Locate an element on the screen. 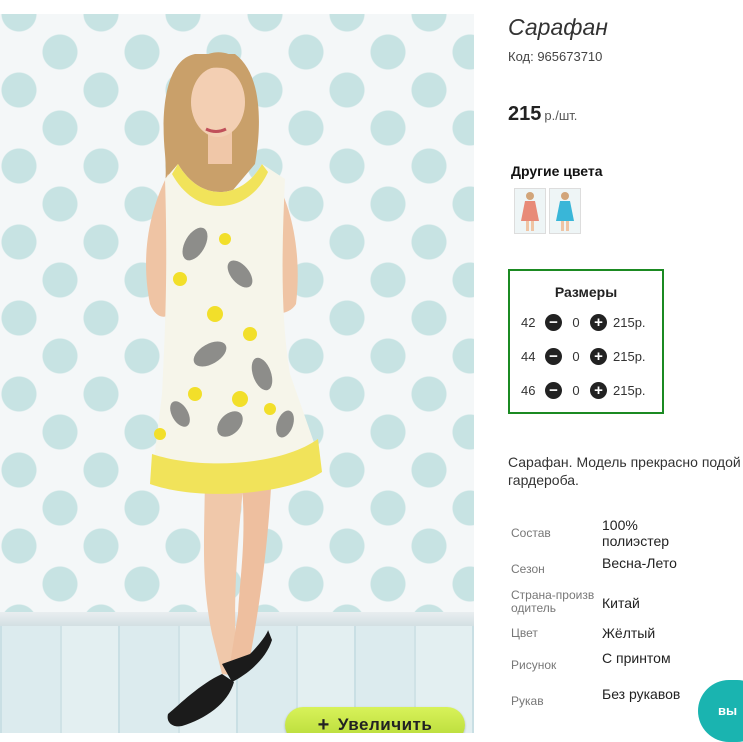 This screenshot has height=742, width=743. size-row: 42 − 0 + 215р. is located at coordinates (583, 322).